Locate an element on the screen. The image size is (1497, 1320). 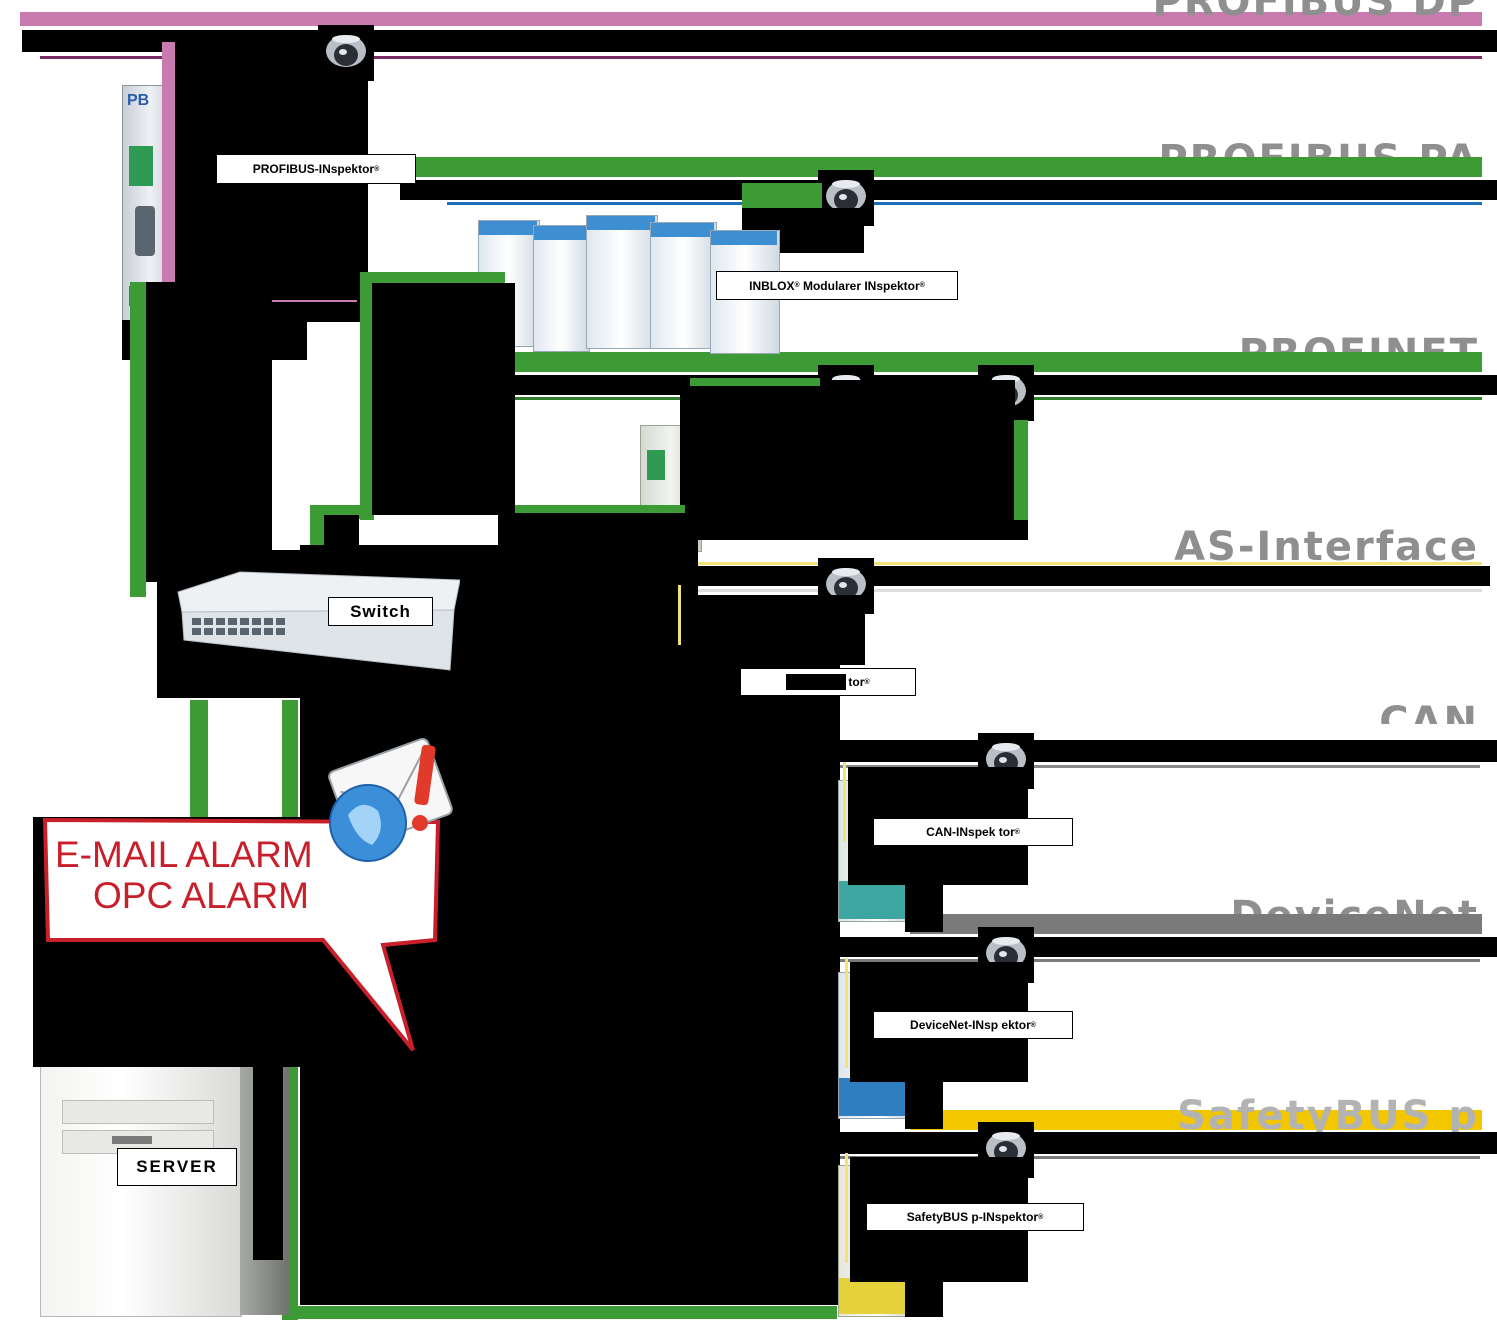
safetybus-cable is located at coordinates (1163, 1143).